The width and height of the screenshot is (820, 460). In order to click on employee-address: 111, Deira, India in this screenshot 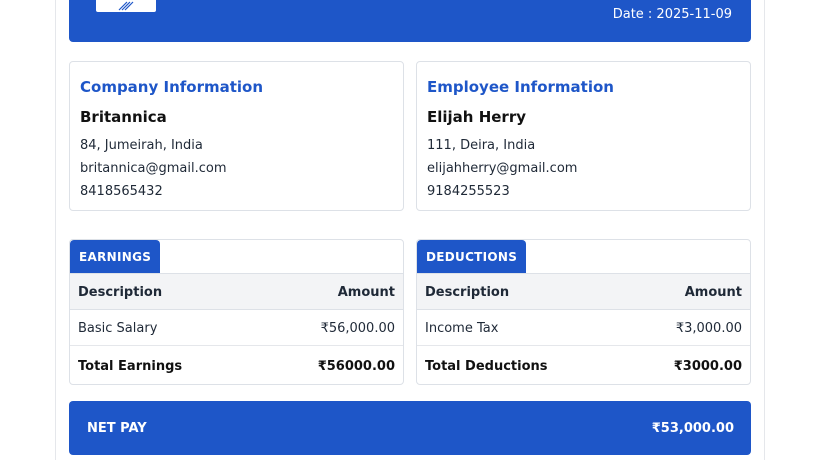, I will do `click(481, 145)`.